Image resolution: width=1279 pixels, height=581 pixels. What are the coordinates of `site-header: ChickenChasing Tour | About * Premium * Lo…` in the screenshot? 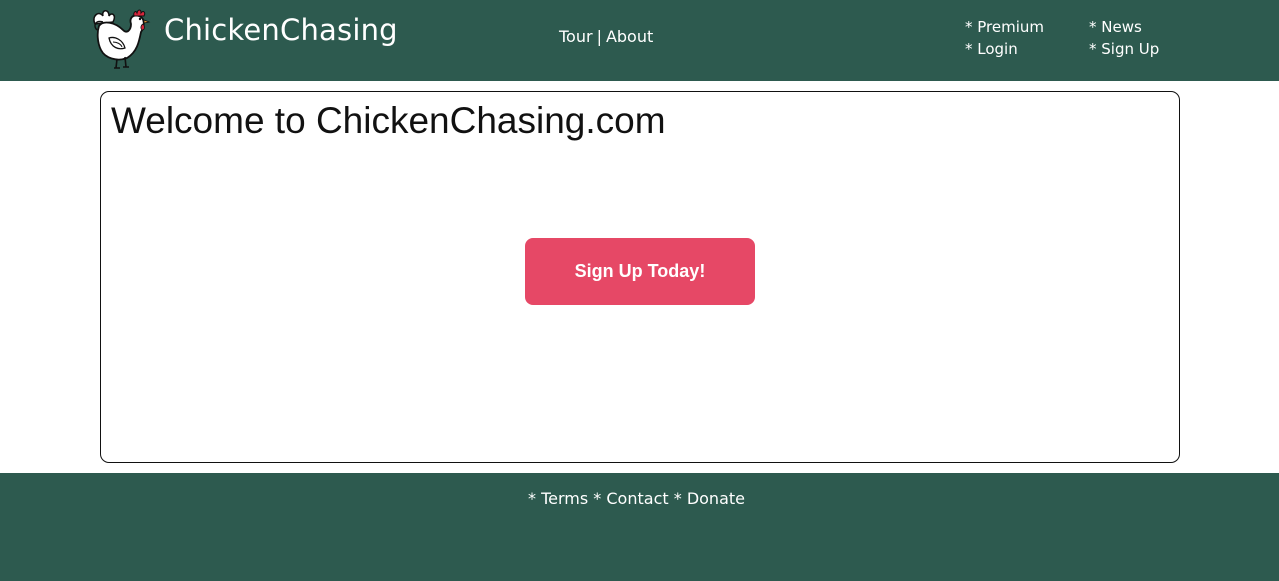 It's located at (639, 40).